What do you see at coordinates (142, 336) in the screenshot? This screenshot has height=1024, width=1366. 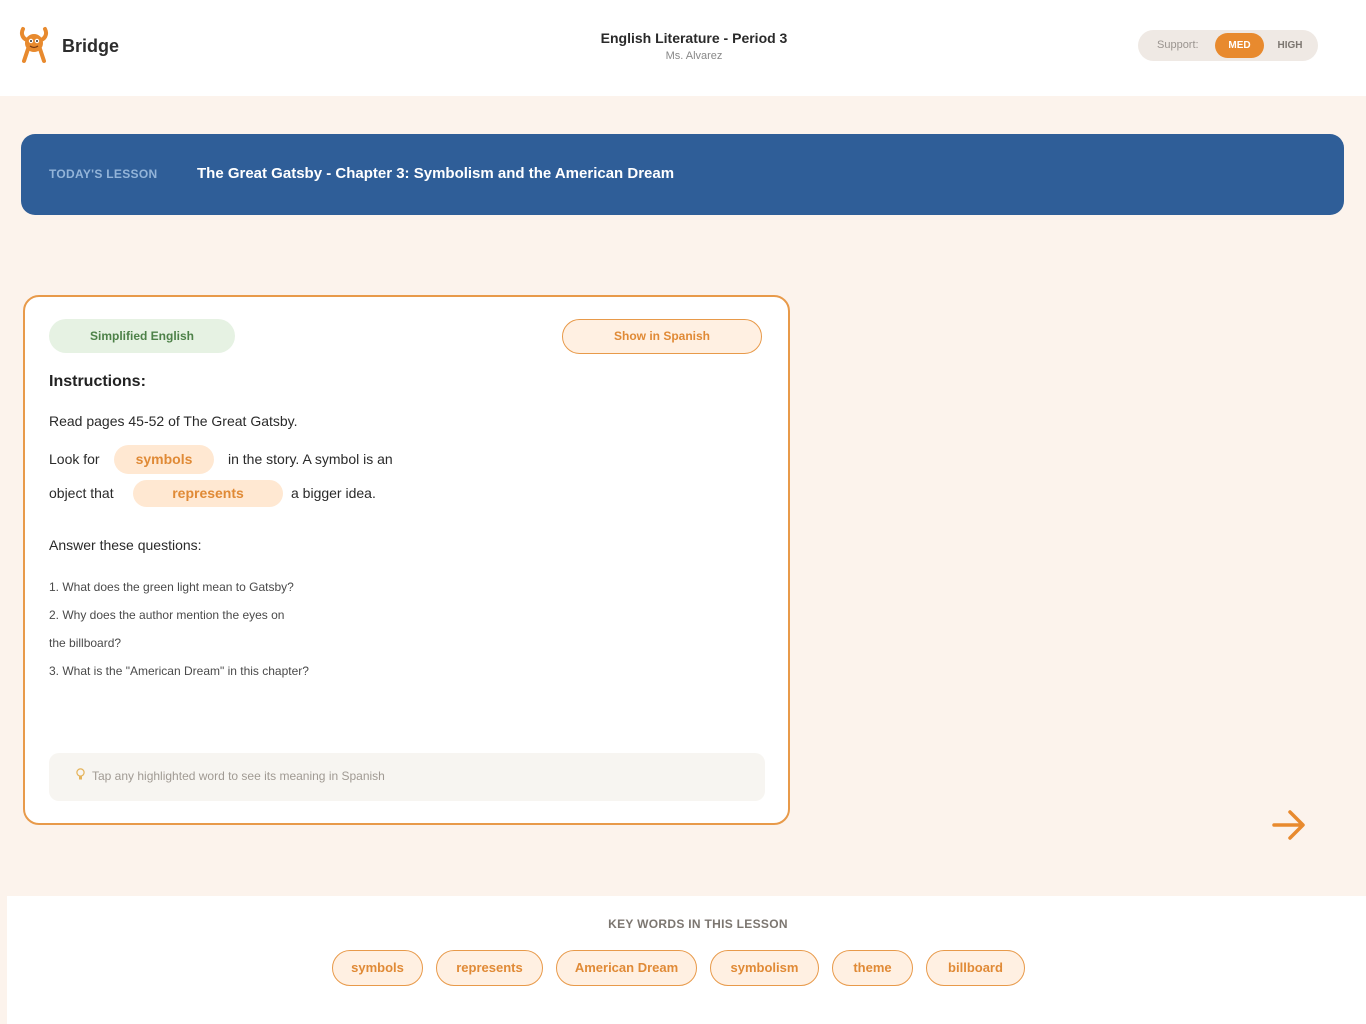 I see `language-mode-badge: Simplified English` at bounding box center [142, 336].